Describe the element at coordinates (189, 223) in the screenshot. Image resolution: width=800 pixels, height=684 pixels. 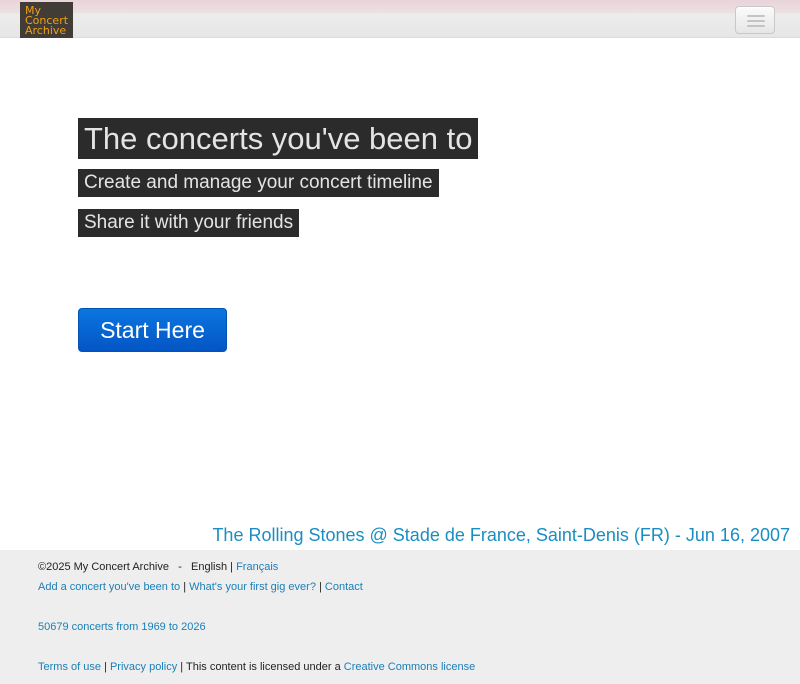
I see `hero-subtitle-share: Share it with your friends` at that location.